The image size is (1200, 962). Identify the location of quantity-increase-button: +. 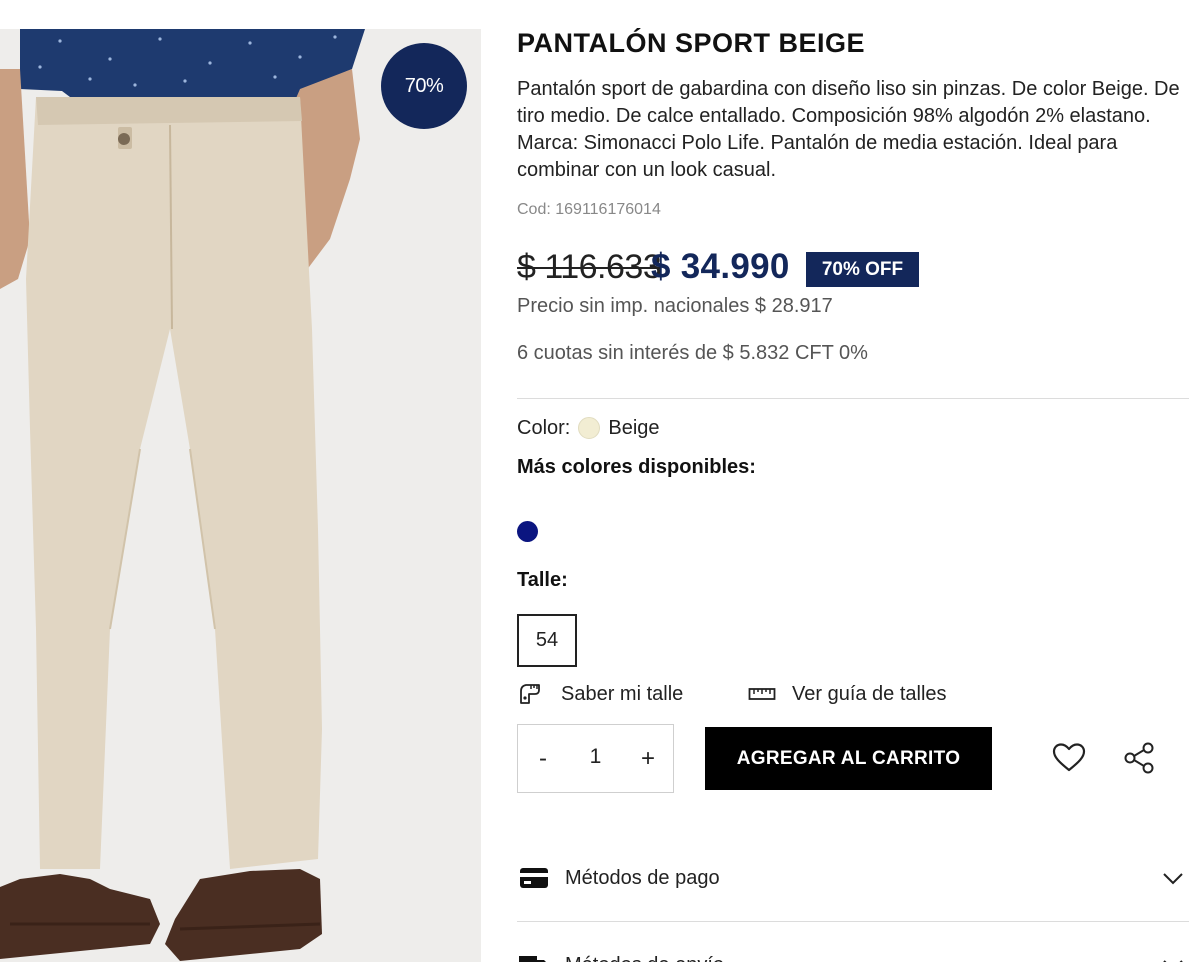
(648, 758).